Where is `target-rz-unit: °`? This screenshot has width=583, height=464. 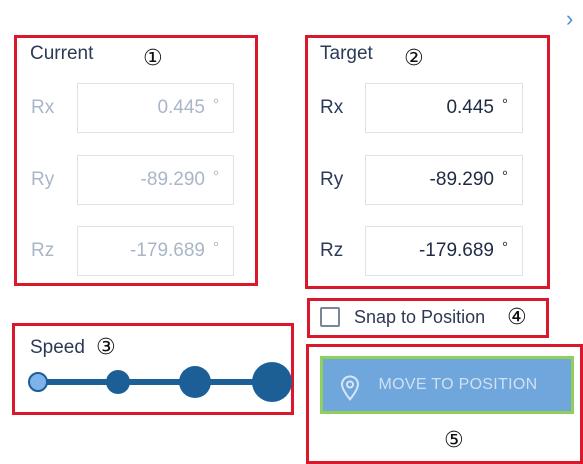 target-rz-unit: ° is located at coordinates (505, 247).